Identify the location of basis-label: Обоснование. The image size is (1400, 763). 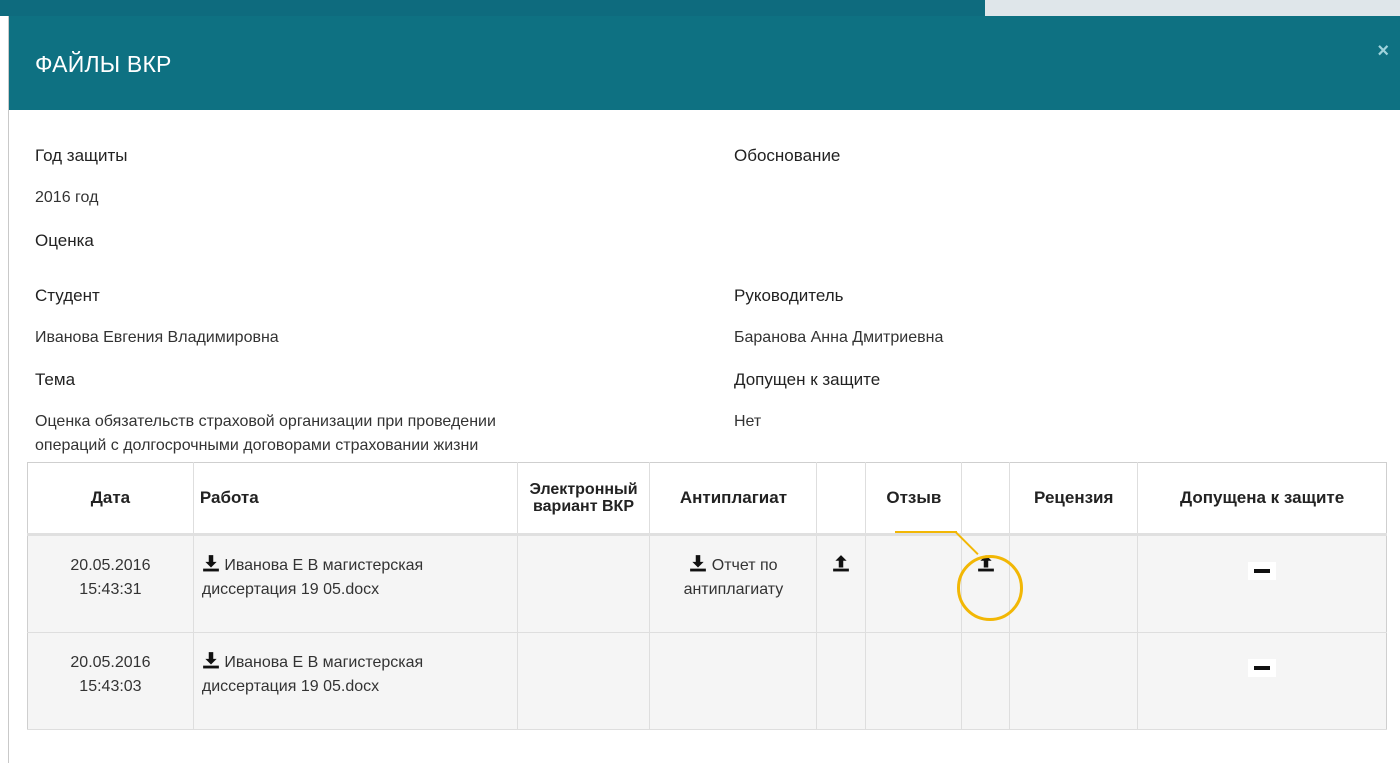
(787, 155).